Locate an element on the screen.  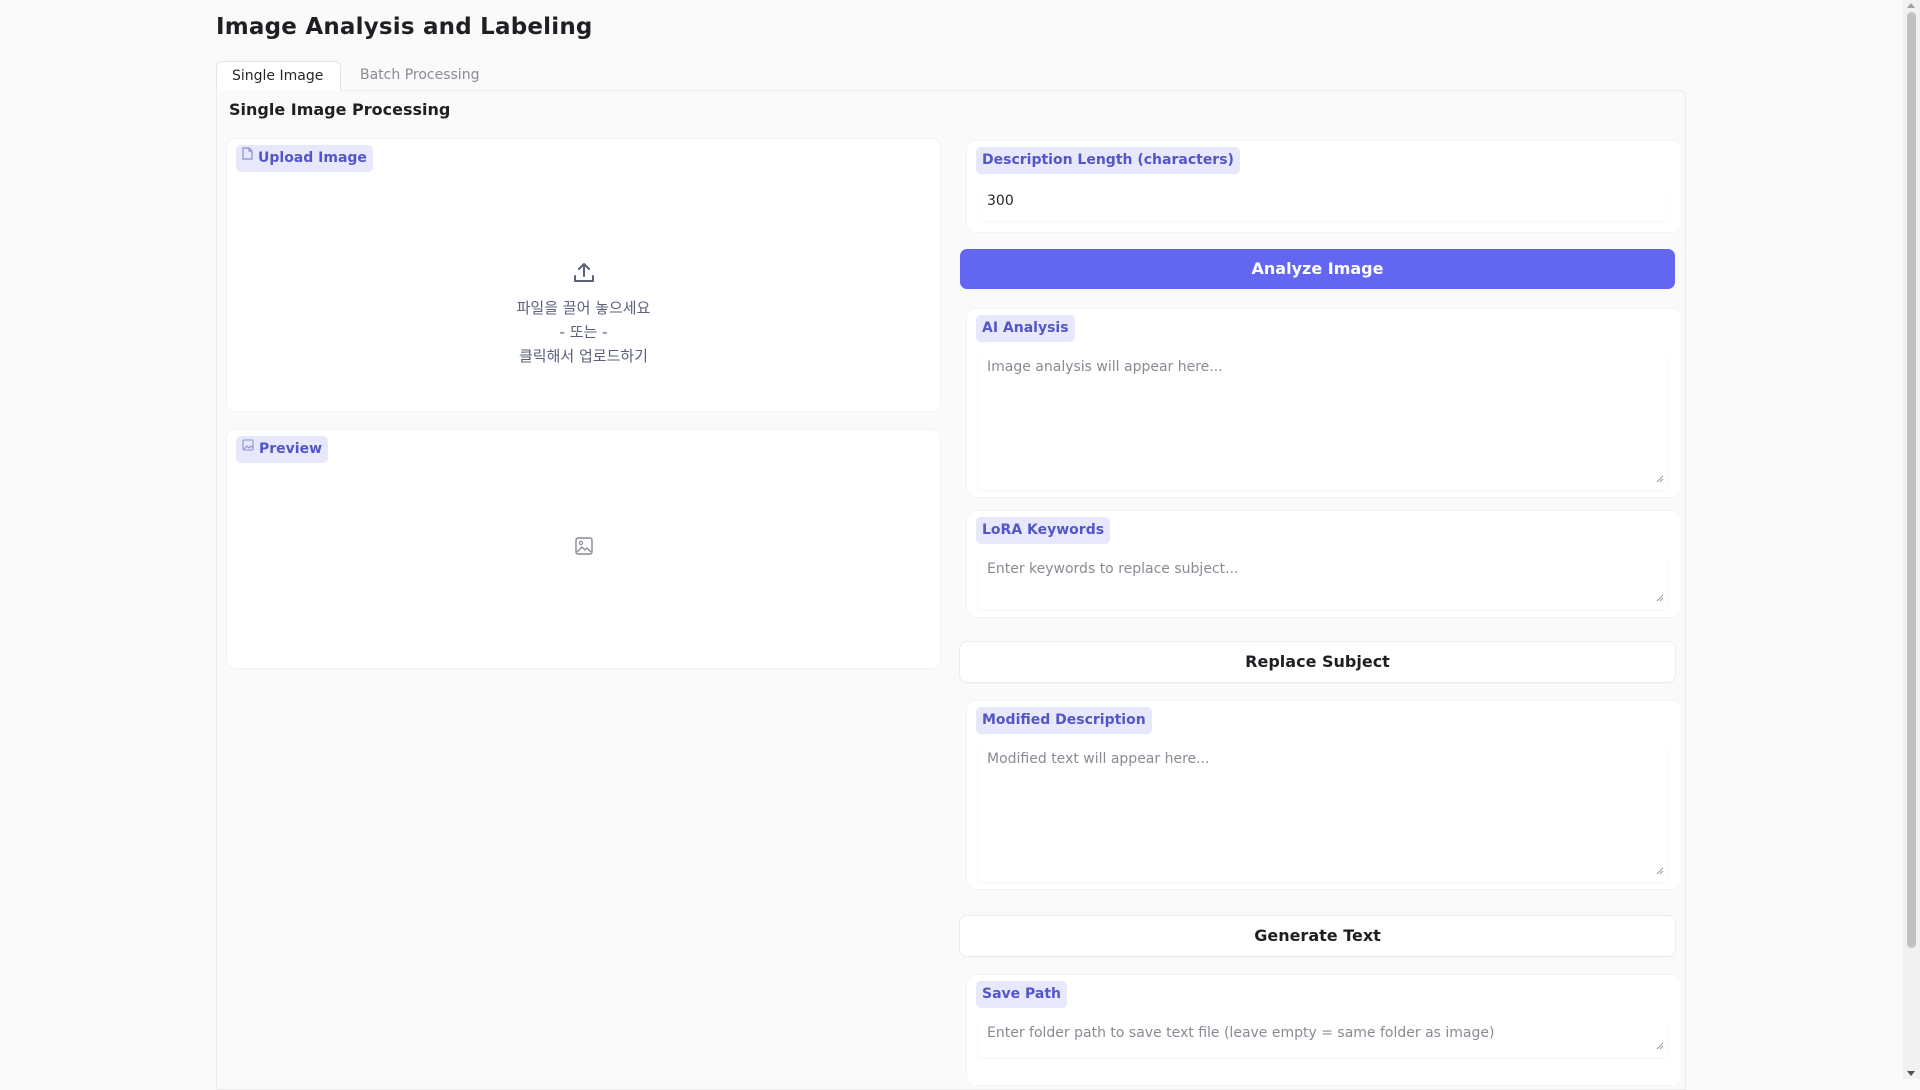
click-upload-text: 클릭해서 업로드하기 is located at coordinates (583, 356).